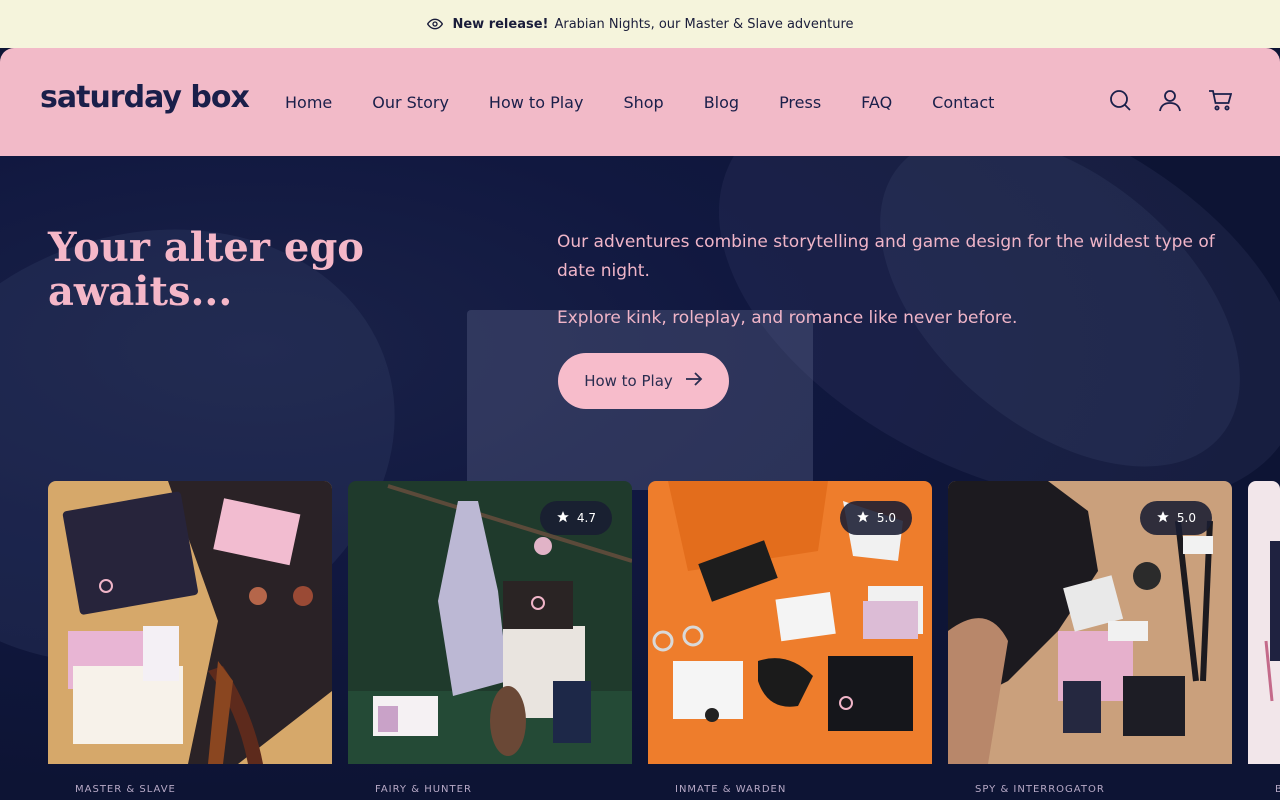 This screenshot has height=800, width=1280. Describe the element at coordinates (730, 789) in the screenshot. I see `product-label: Inmate & Warden` at that location.